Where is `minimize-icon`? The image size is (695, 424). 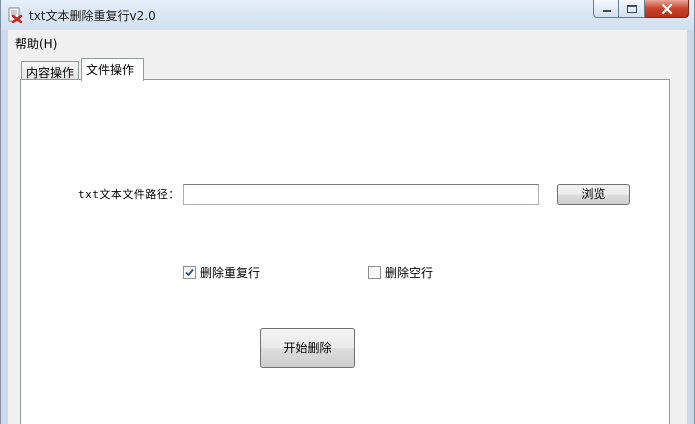
minimize-icon is located at coordinates (607, 11).